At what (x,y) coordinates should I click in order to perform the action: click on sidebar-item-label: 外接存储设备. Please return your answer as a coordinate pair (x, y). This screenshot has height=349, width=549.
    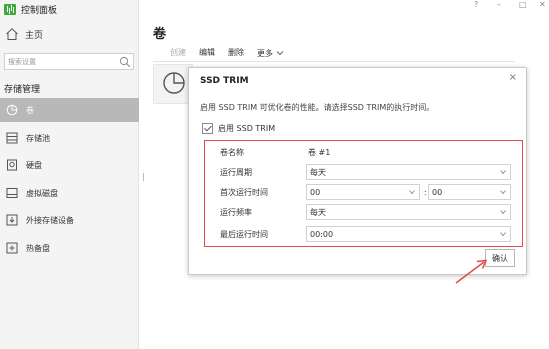
    Looking at the image, I should click on (50, 220).